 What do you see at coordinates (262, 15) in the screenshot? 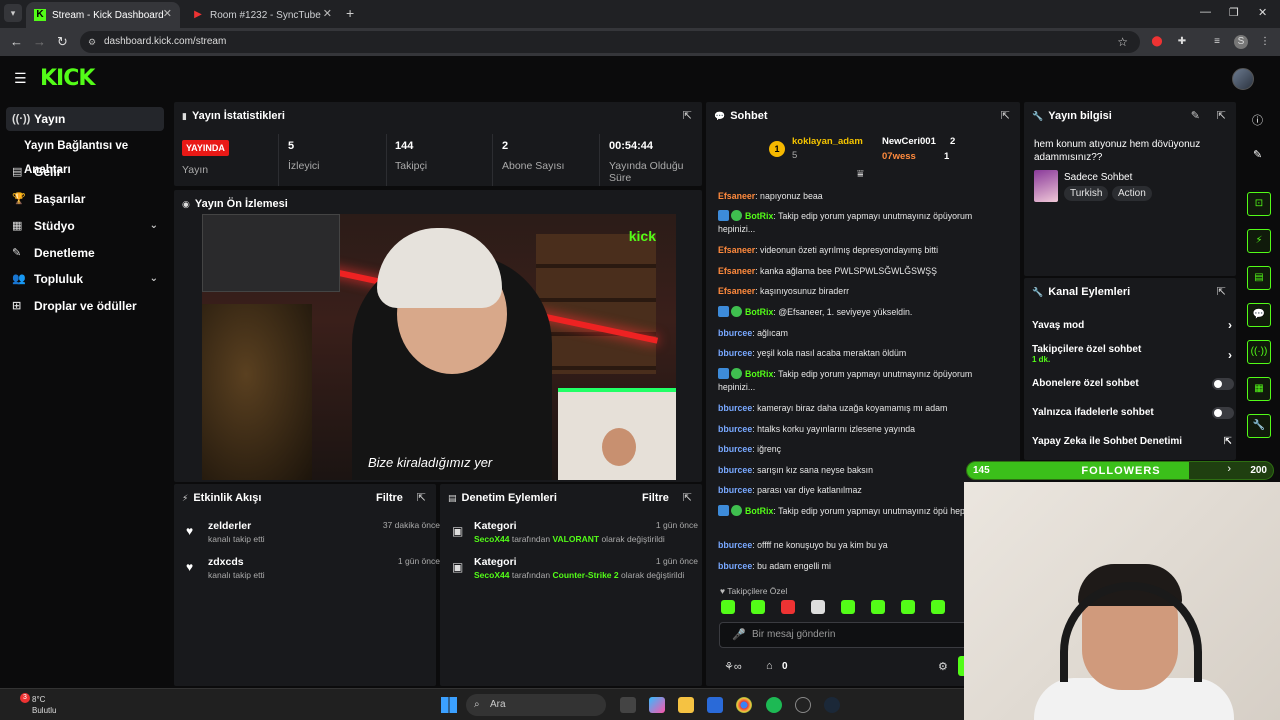
I see `tab-synctube: ▶ Room #1232 - SyncTube ✕` at bounding box center [262, 15].